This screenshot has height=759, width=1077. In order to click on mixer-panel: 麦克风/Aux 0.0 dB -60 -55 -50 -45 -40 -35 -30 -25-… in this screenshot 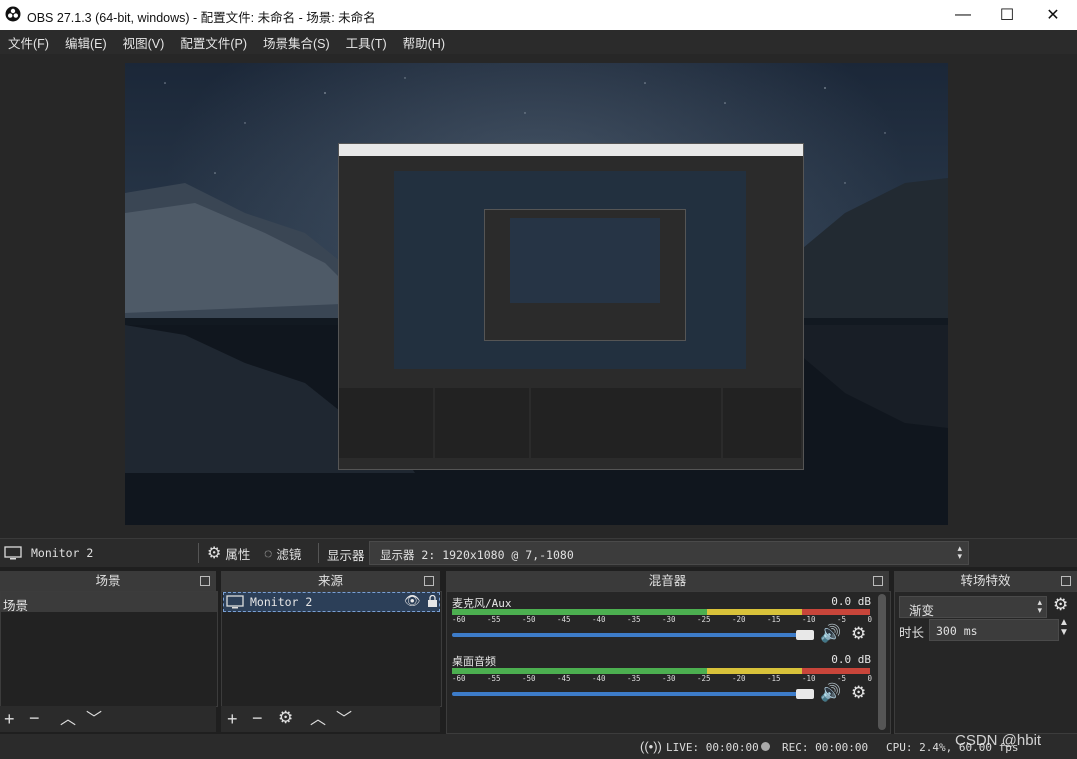, I will do `click(668, 662)`.